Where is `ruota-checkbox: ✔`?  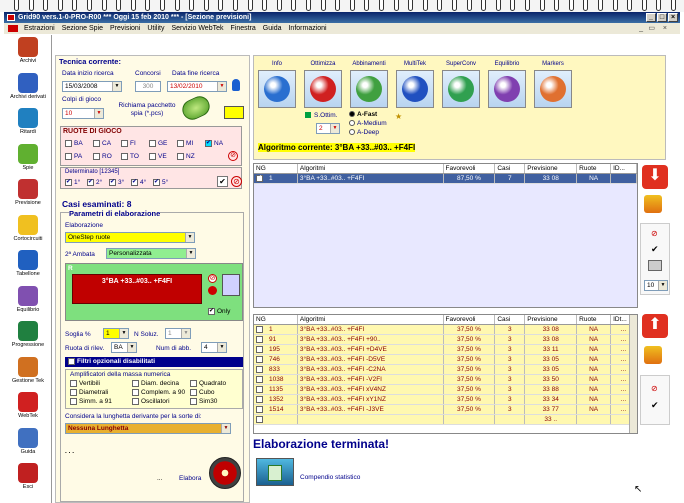
ruota-checkbox: ✔ is located at coordinates (208, 143).